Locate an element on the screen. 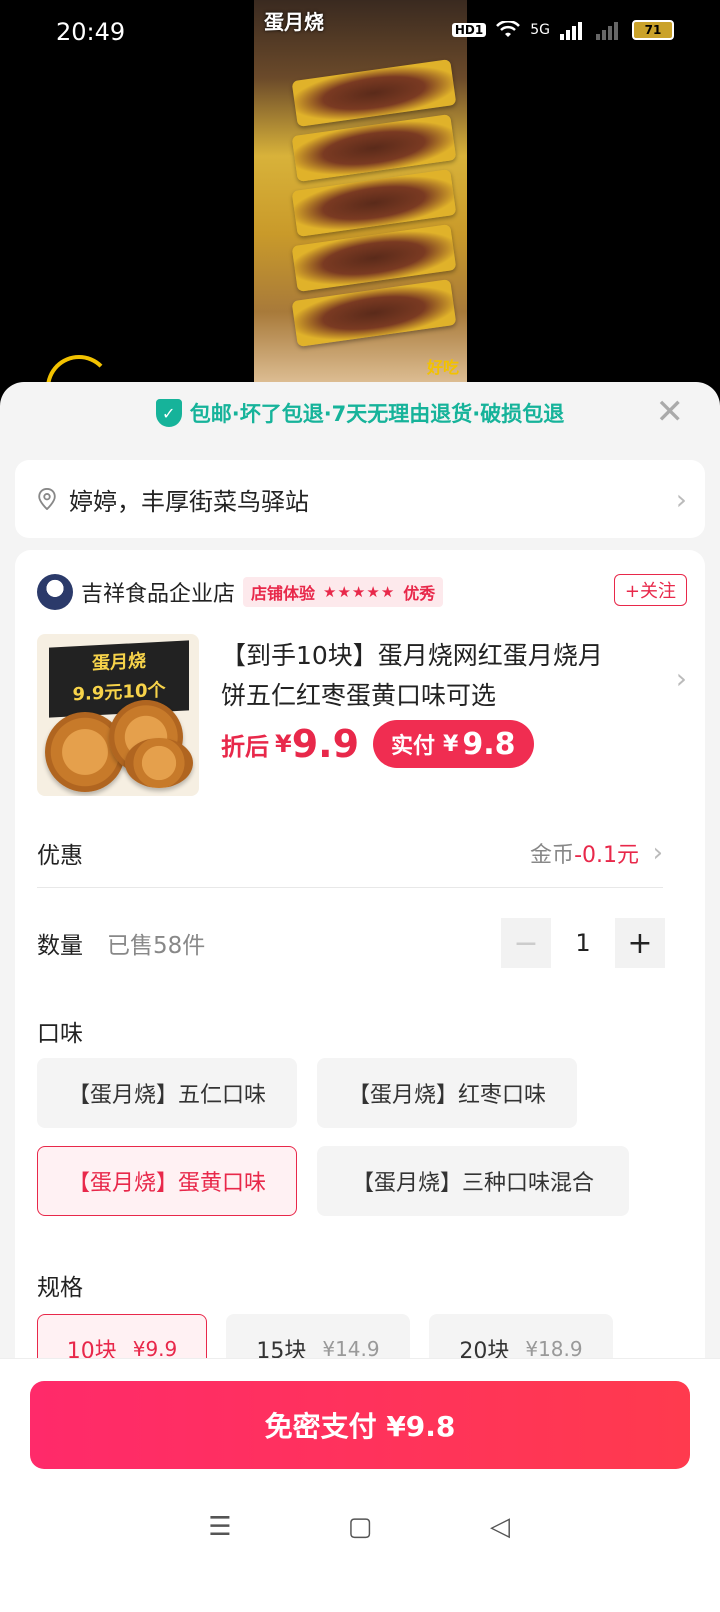 This screenshot has height=1612, width=720. discount-value: 金币-0.1元 is located at coordinates (584, 853).